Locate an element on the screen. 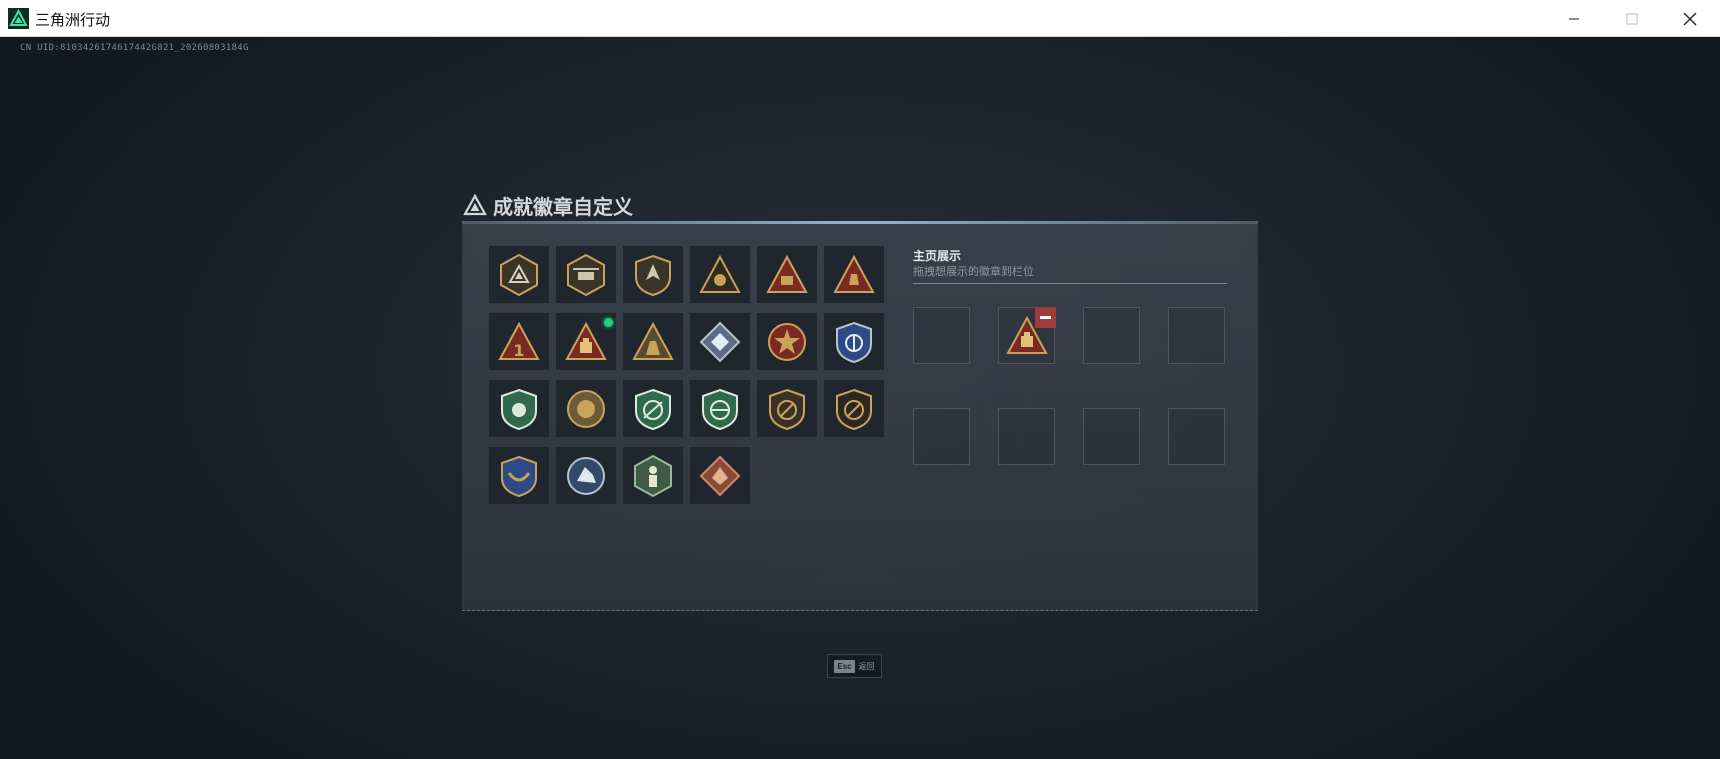 The image size is (1720, 759). badge-diamond-crystal-icon is located at coordinates (720, 342).